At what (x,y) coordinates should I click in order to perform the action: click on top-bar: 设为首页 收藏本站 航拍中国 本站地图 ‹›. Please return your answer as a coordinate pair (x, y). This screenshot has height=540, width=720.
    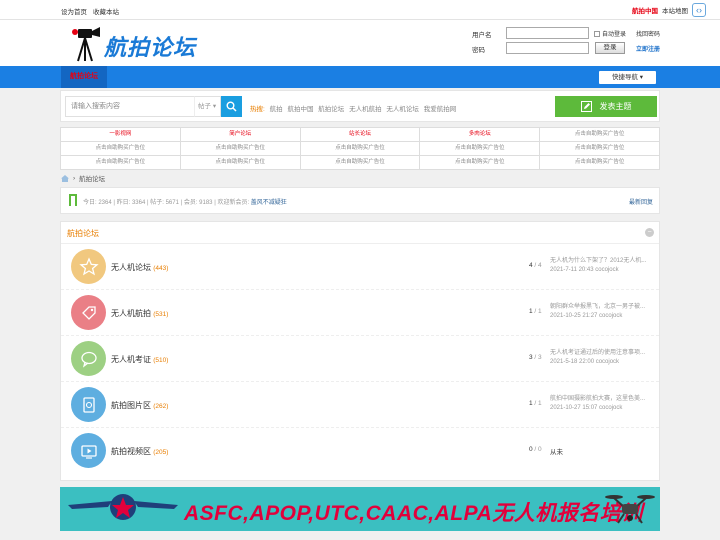
    Looking at the image, I should click on (360, 10).